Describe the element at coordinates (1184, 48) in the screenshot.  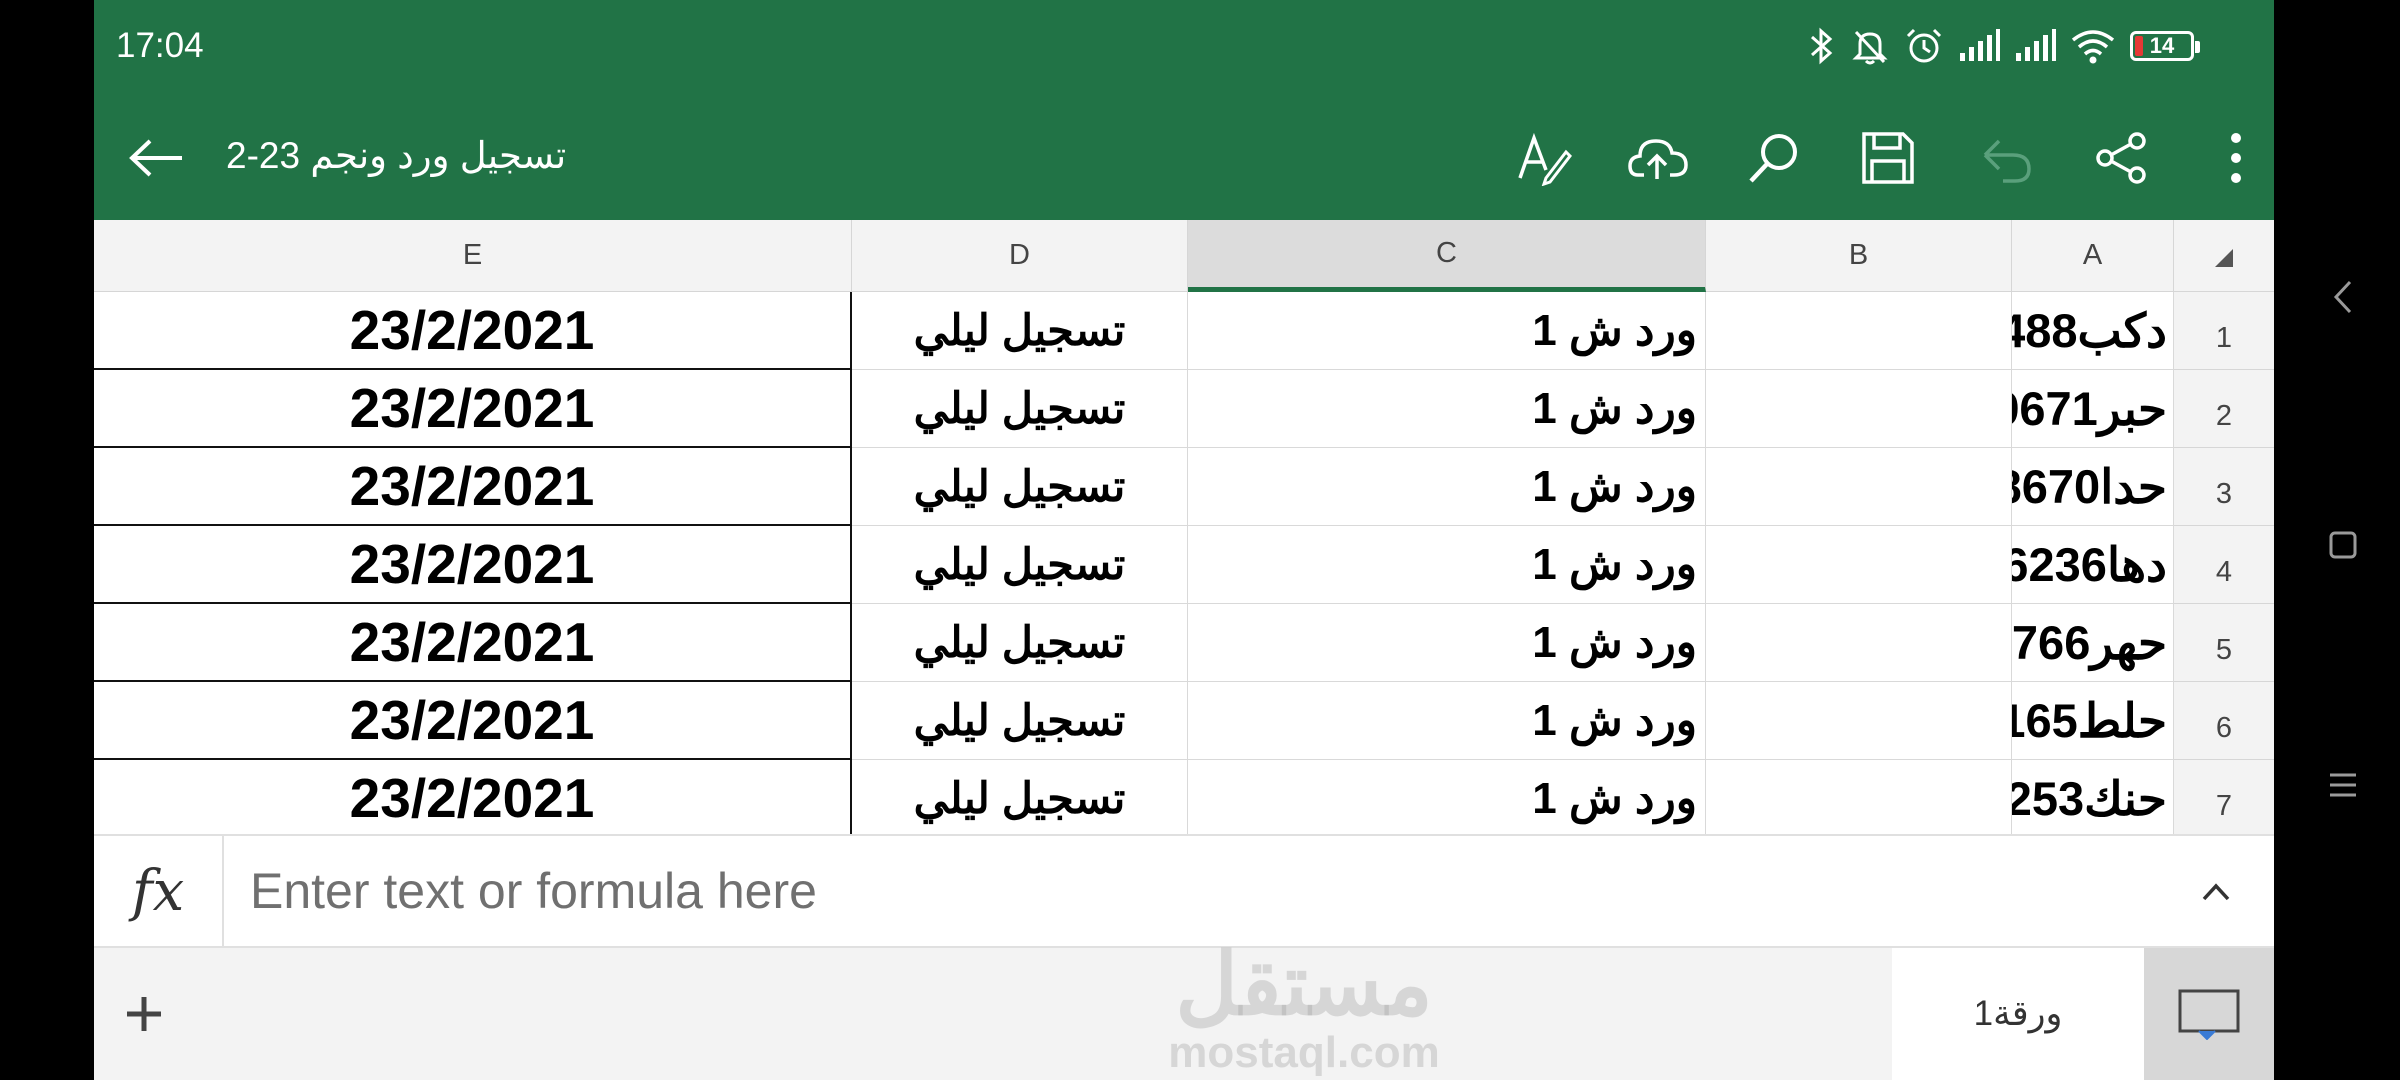
I see `status-bar: 17:04 14` at that location.